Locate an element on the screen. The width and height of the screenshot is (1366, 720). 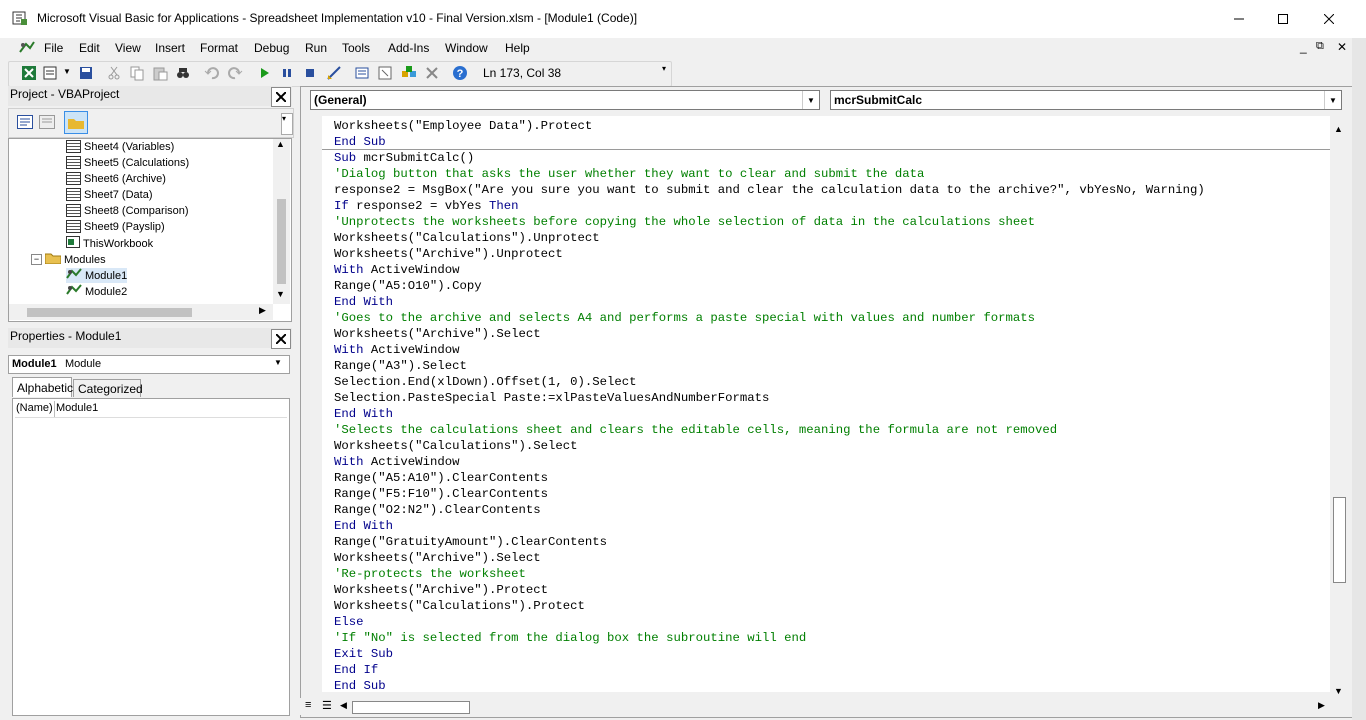
tree-hscroll-thumb is located at coordinates (109, 312).